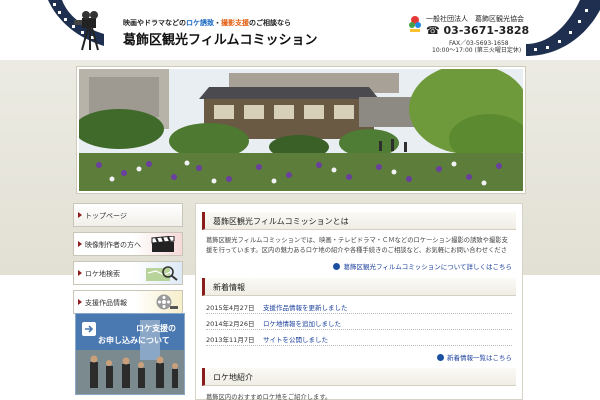  What do you see at coordinates (359, 306) in the screenshot?
I see `list-item: 2015年4月27日 支援作品情報を更新しました` at bounding box center [359, 306].